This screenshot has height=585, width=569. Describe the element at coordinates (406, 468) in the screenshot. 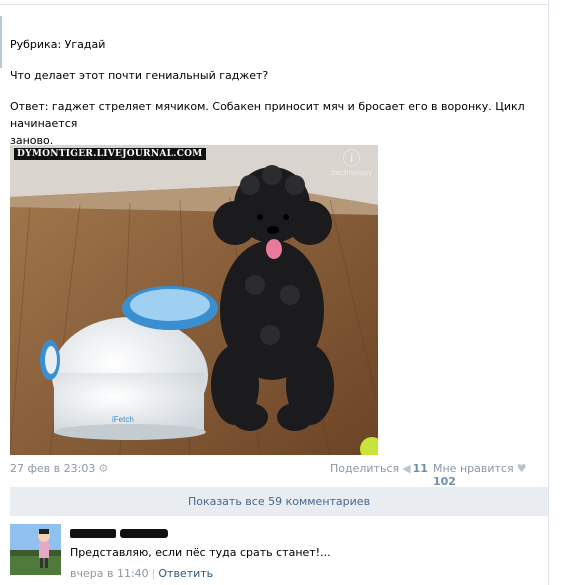

I see `megaphone-icon: ◀` at that location.